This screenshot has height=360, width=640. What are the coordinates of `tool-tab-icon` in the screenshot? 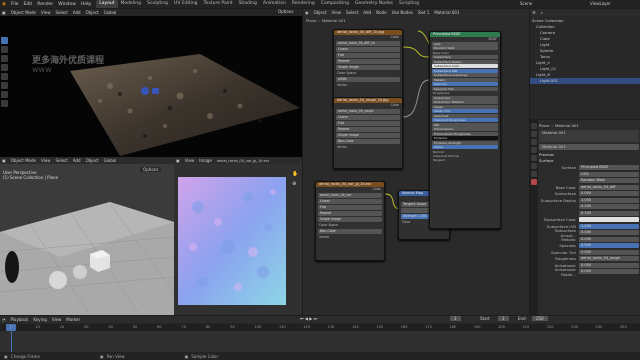 It's located at (534, 126).